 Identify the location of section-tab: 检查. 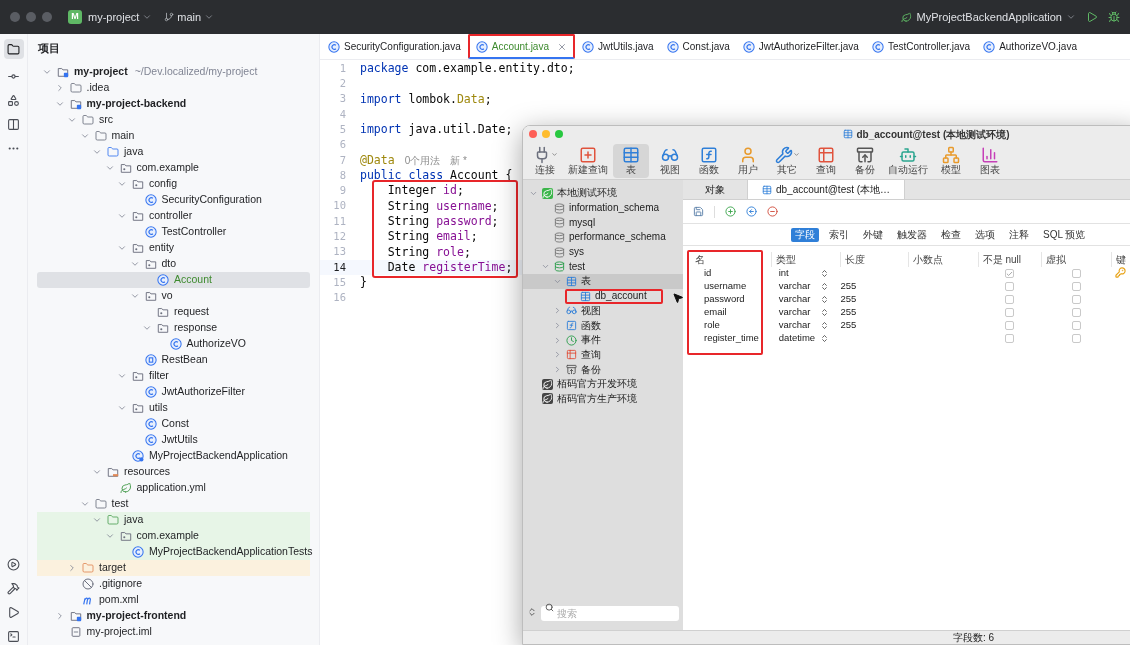
(951, 234).